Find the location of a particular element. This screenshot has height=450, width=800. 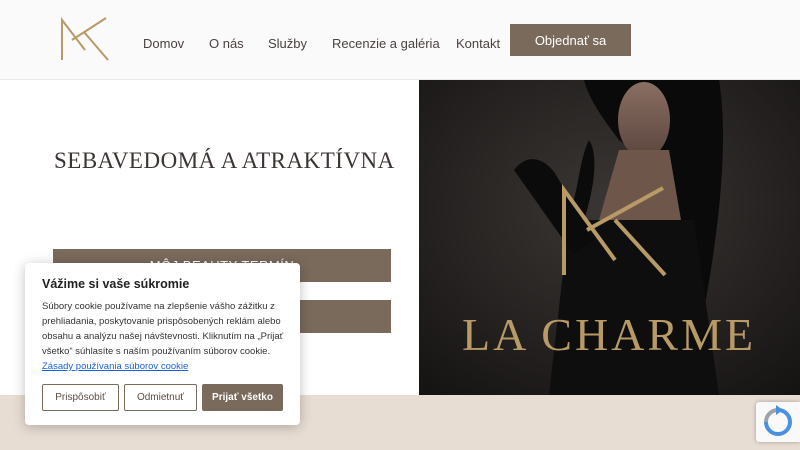

recaptcha-badge is located at coordinates (778, 422).